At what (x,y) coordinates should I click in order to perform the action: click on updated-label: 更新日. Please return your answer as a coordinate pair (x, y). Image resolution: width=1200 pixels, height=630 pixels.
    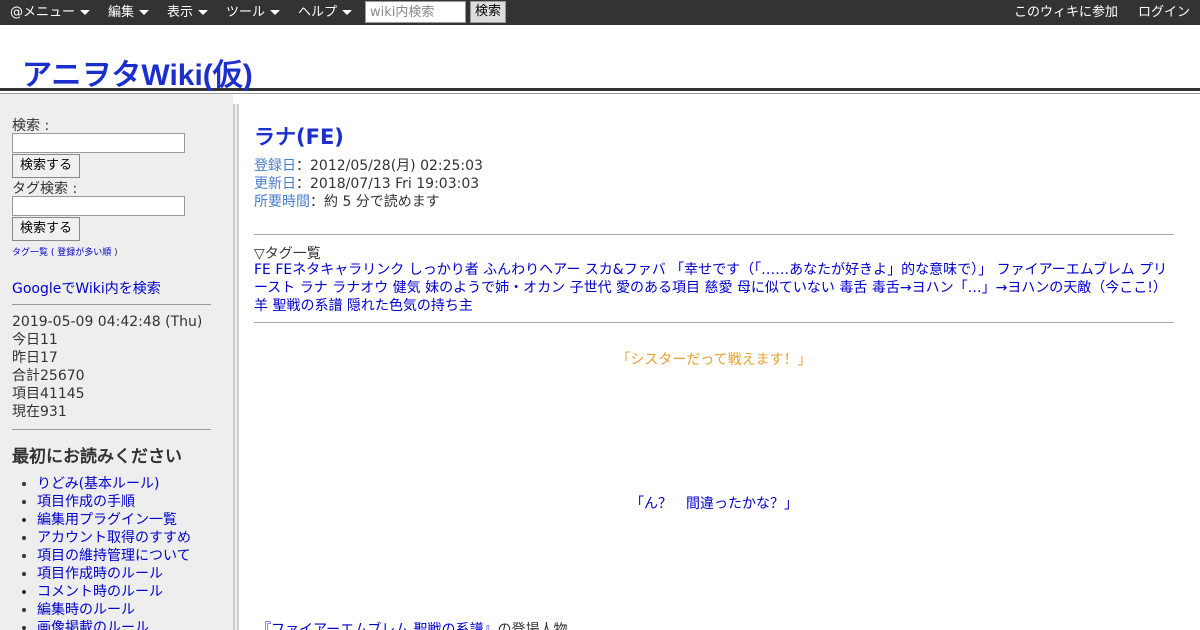
    Looking at the image, I should click on (275, 184).